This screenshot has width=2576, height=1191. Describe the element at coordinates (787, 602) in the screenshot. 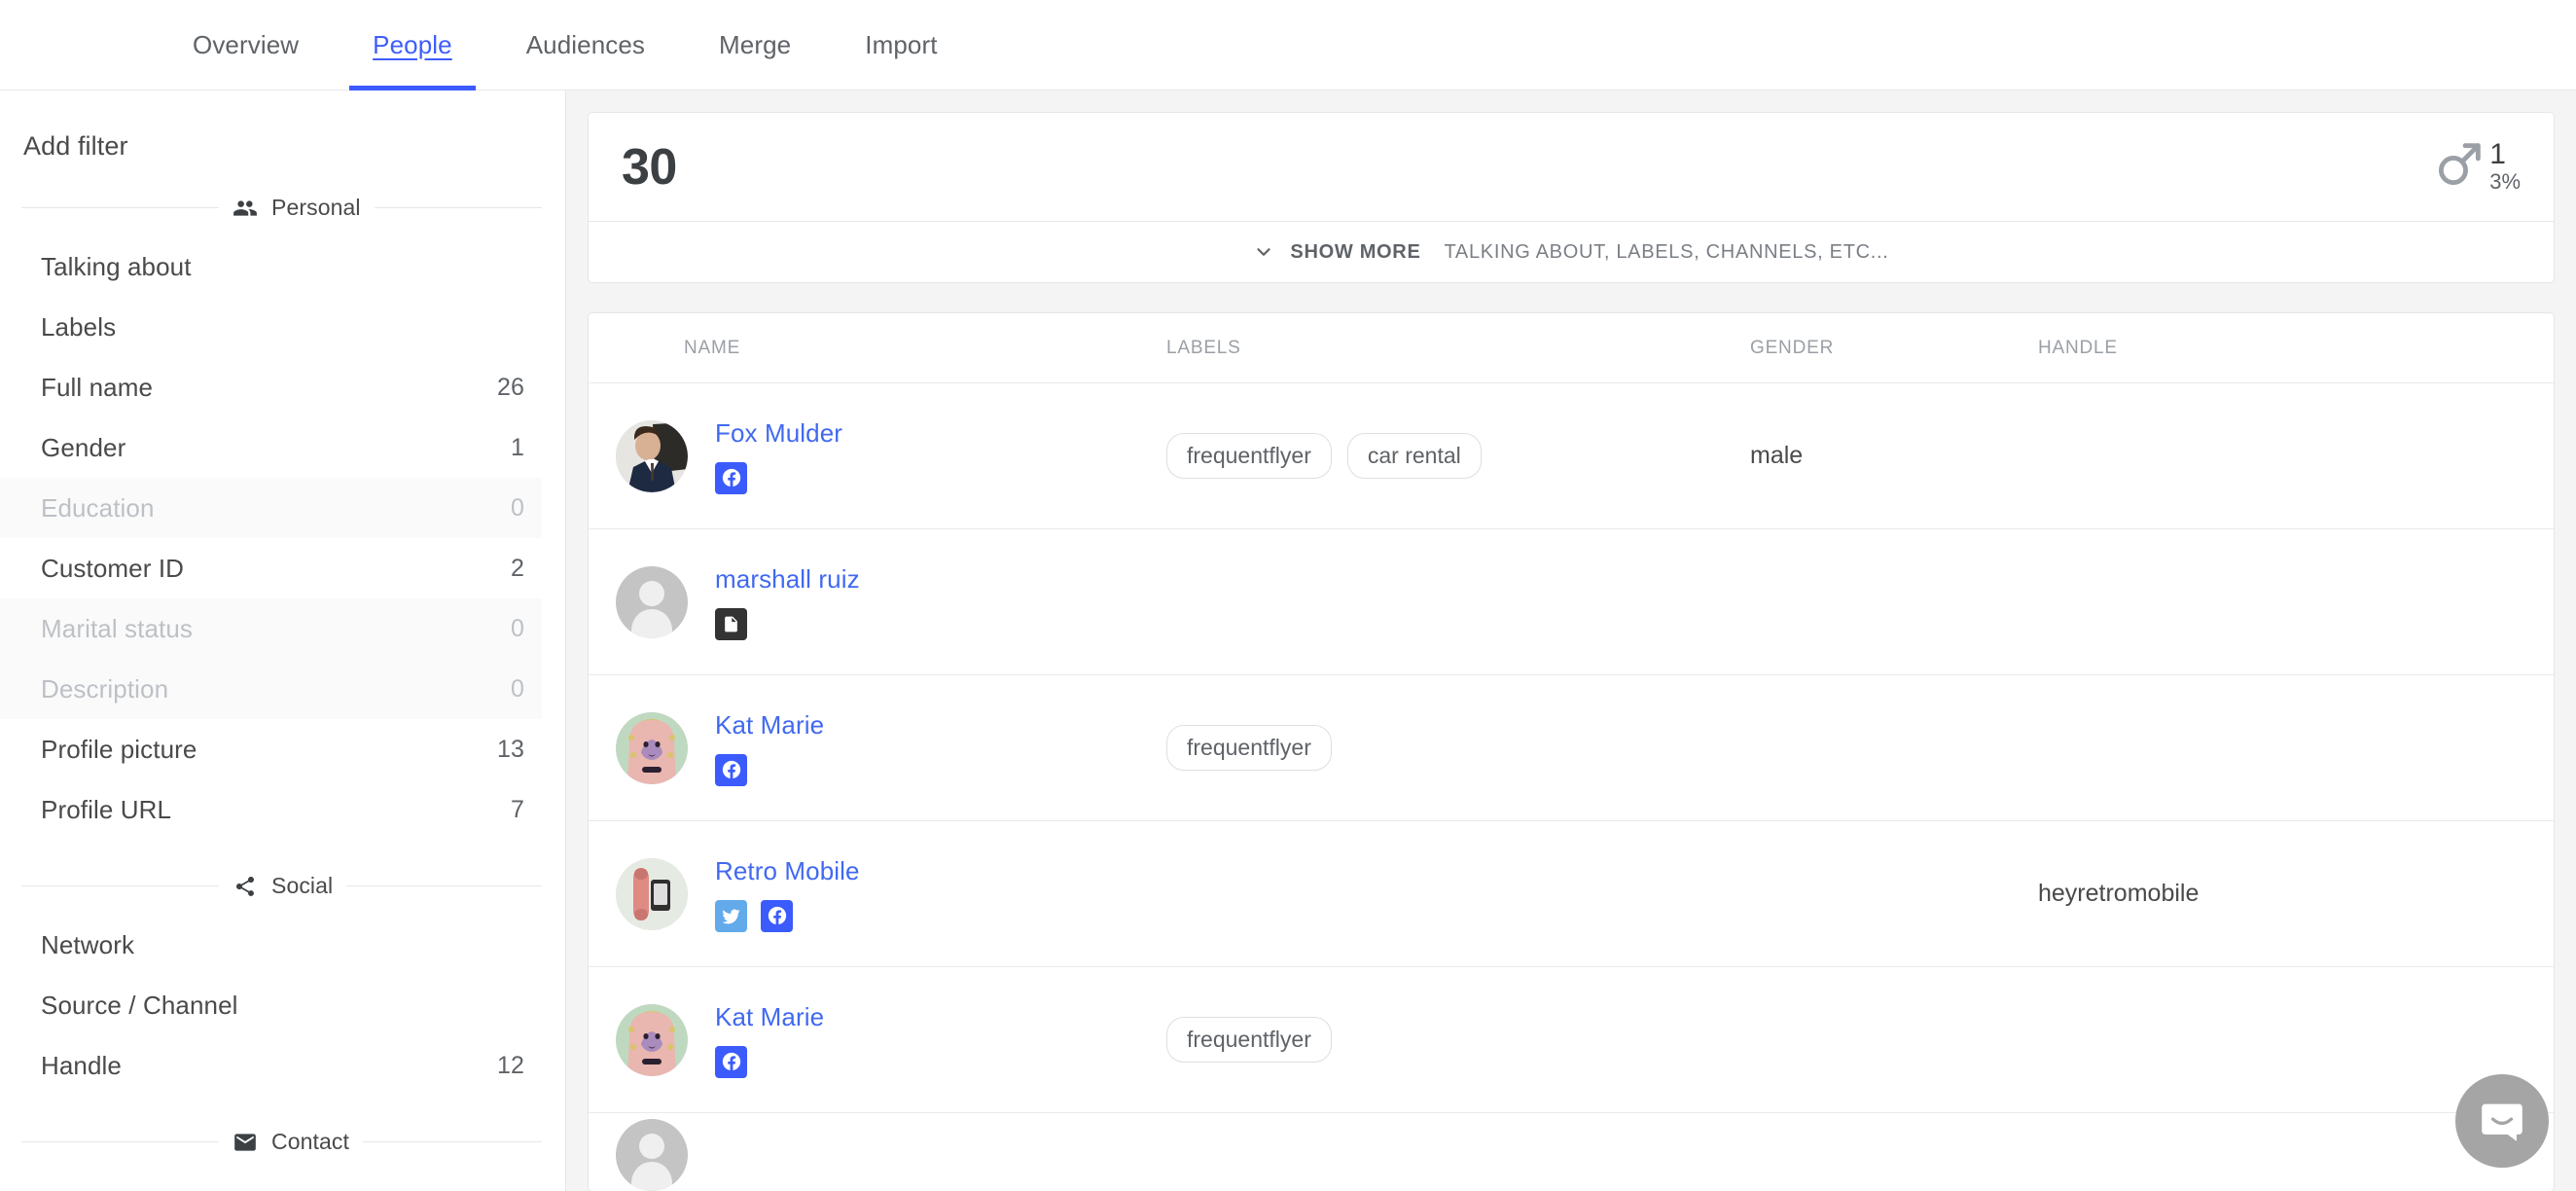

I see `name-block: marshall ruiz` at that location.